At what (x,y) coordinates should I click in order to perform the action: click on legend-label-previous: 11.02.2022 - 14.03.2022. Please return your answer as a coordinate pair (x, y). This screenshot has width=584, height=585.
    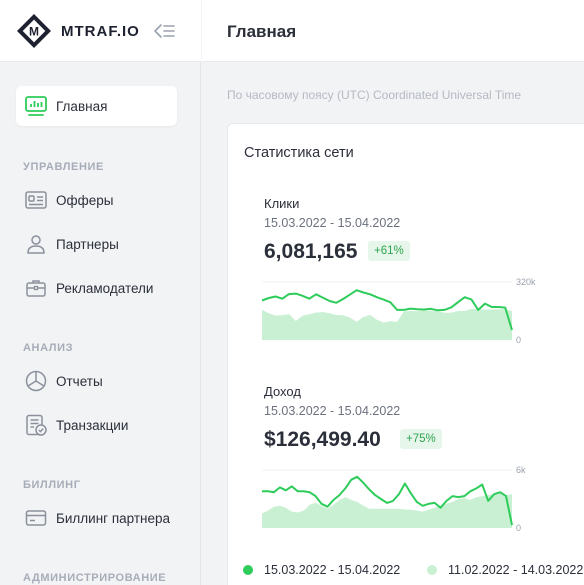
    Looking at the image, I should click on (515, 570).